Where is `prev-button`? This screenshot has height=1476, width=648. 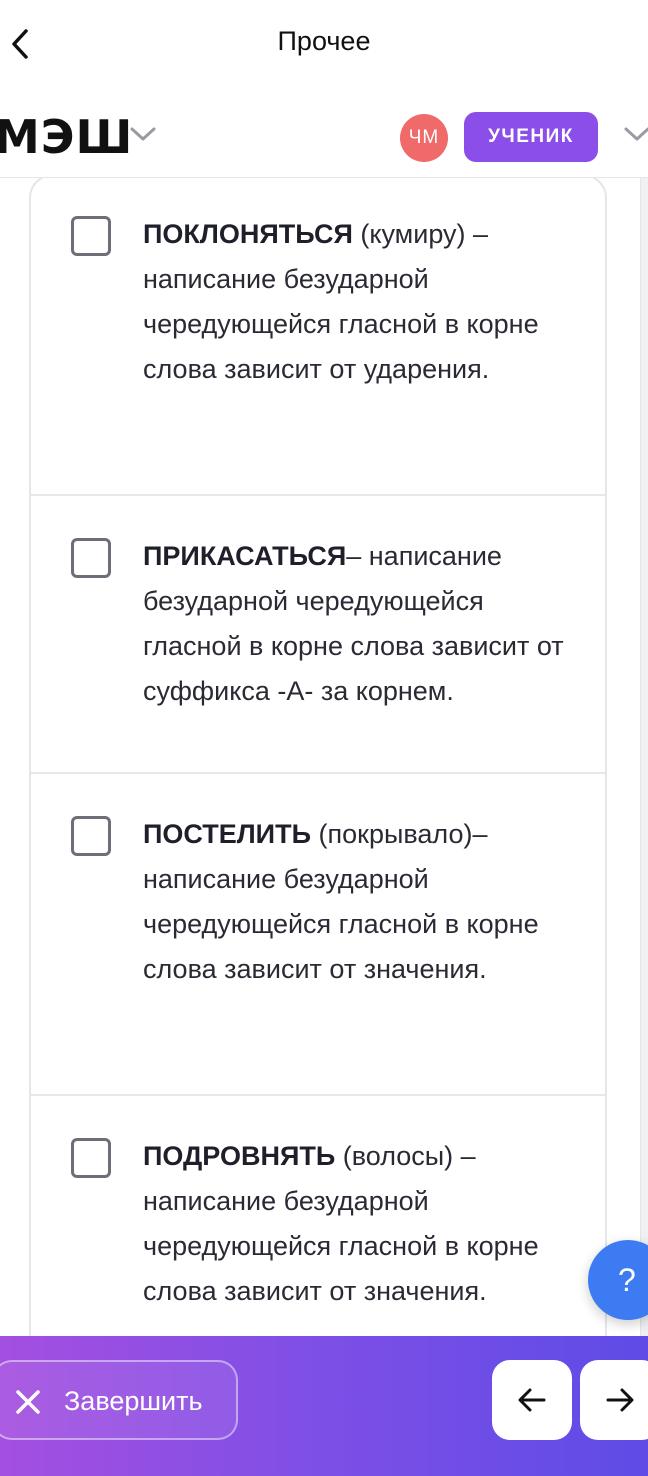
prev-button is located at coordinates (532, 1400).